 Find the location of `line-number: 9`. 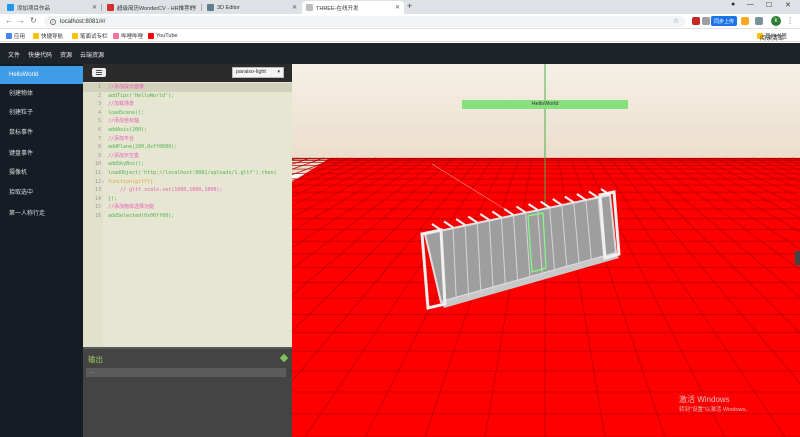

line-number: 9 is located at coordinates (99, 155).